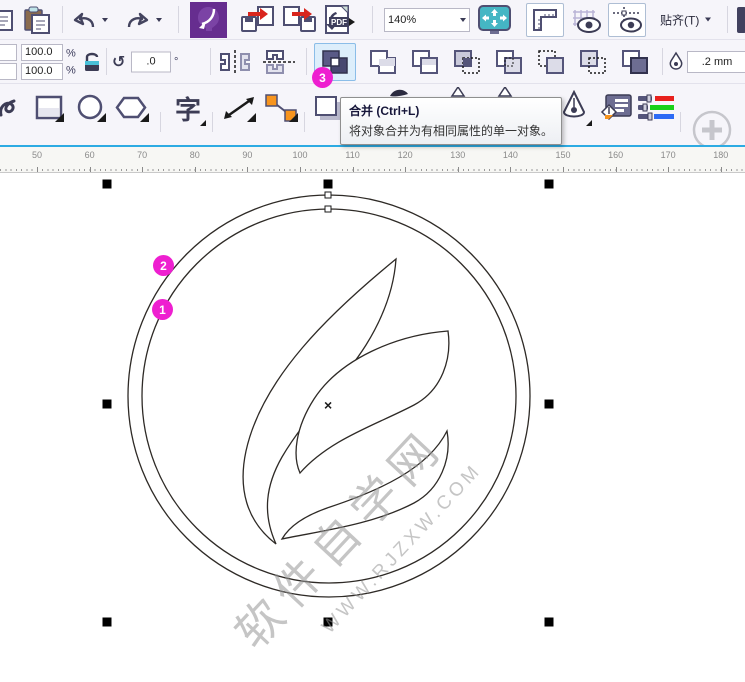 Image resolution: width=745 pixels, height=682 pixels. What do you see at coordinates (549, 622) in the screenshot?
I see `selection-handle-bottom-right` at bounding box center [549, 622].